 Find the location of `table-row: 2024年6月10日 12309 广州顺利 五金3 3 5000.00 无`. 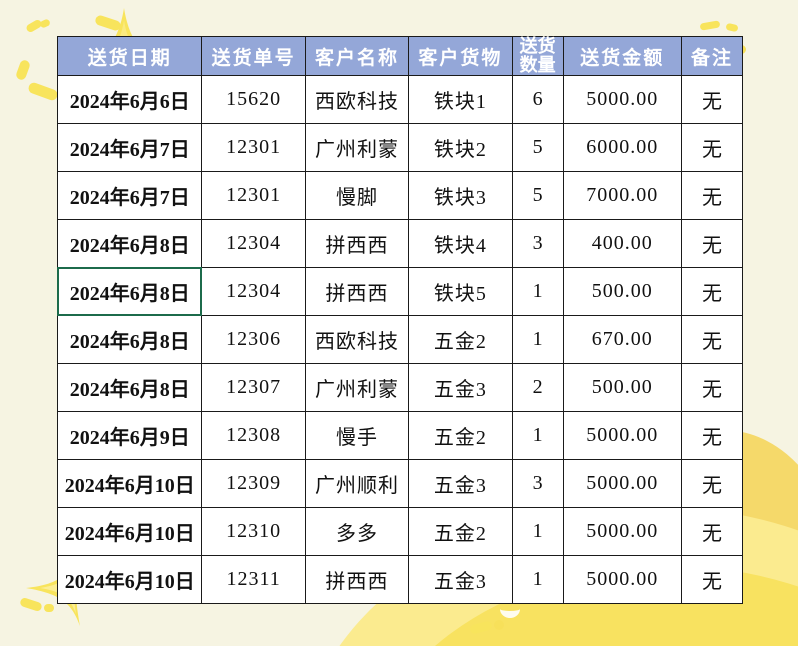

table-row: 2024年6月10日 12309 广州顺利 五金3 3 5000.00 无 is located at coordinates (400, 483).